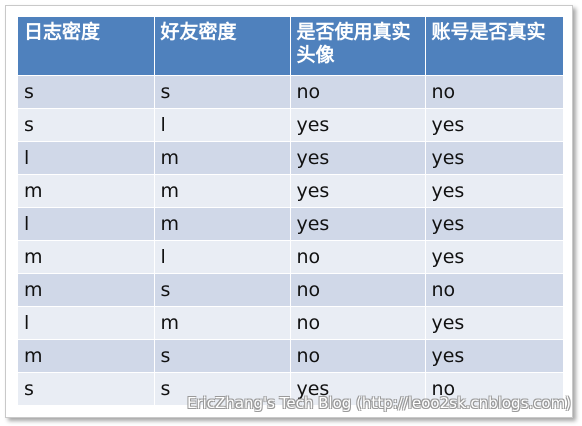 The width and height of the screenshot is (582, 426). Describe the element at coordinates (494, 46) in the screenshot. I see `header-cell-account-real: 账号是否真实` at that location.